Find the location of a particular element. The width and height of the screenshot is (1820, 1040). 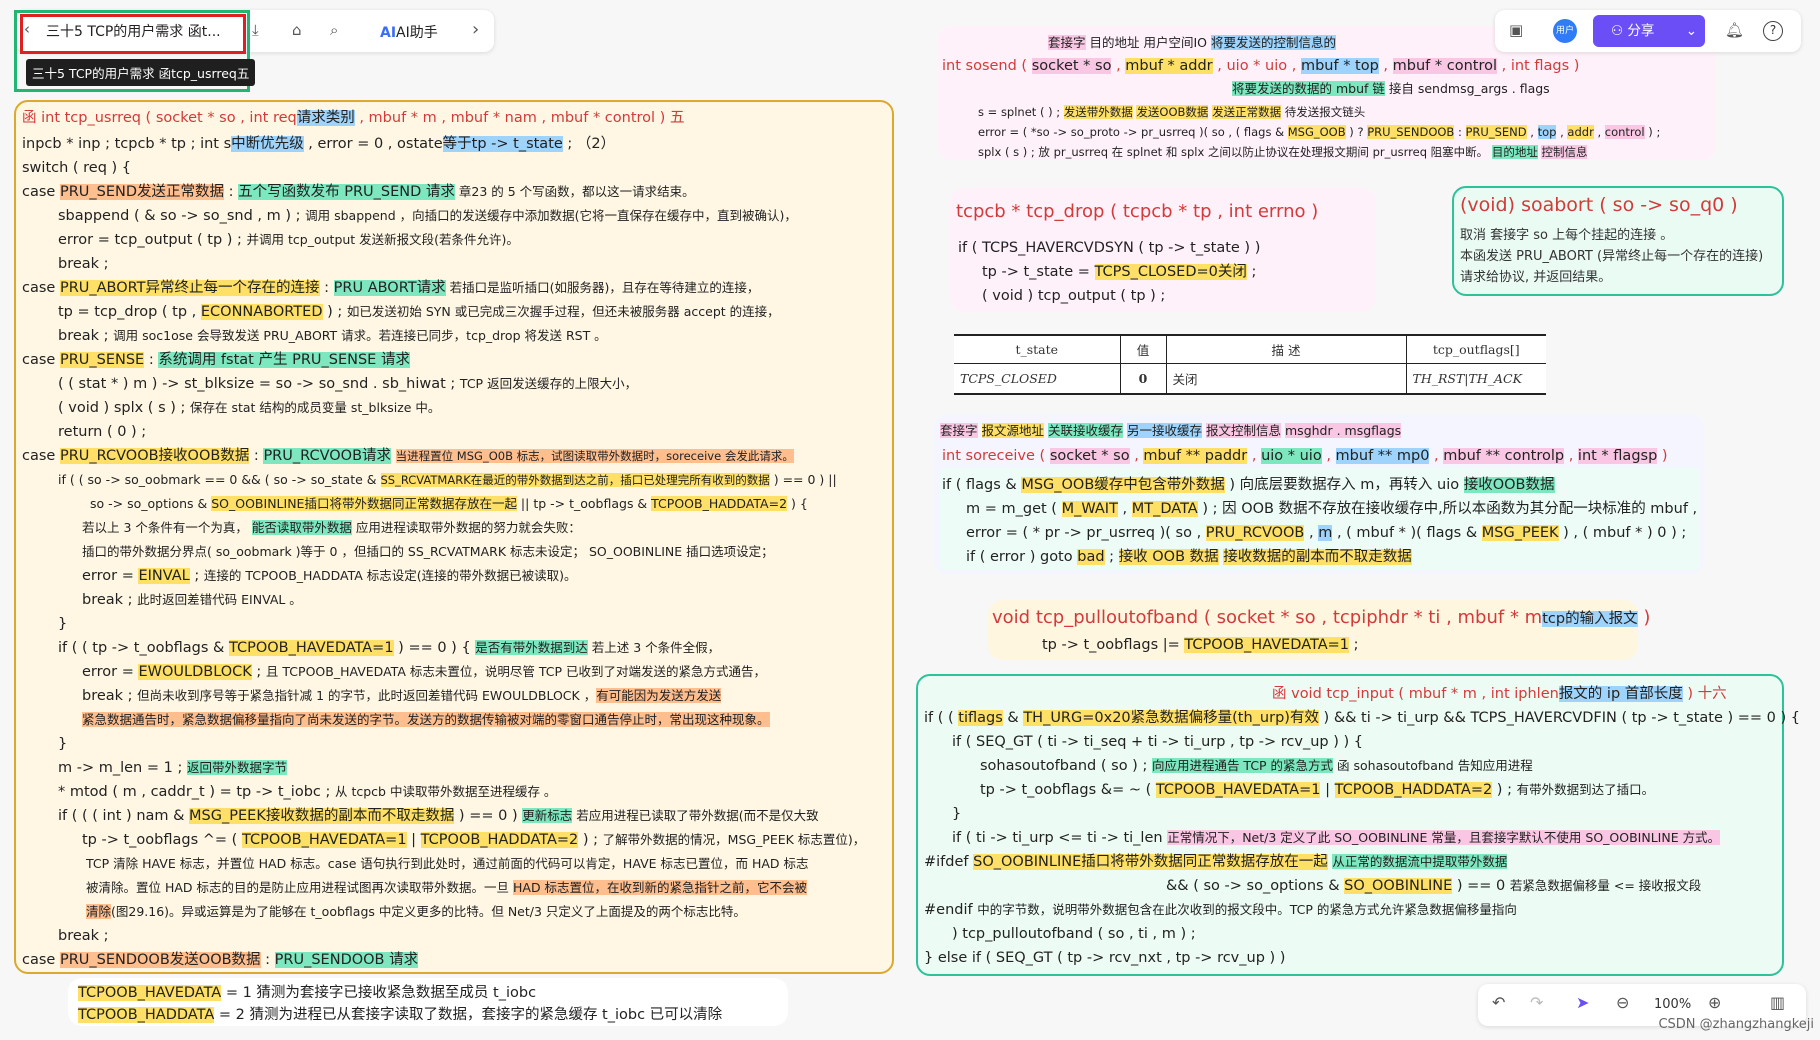

code-segment: 套接字 is located at coordinates (959, 430).